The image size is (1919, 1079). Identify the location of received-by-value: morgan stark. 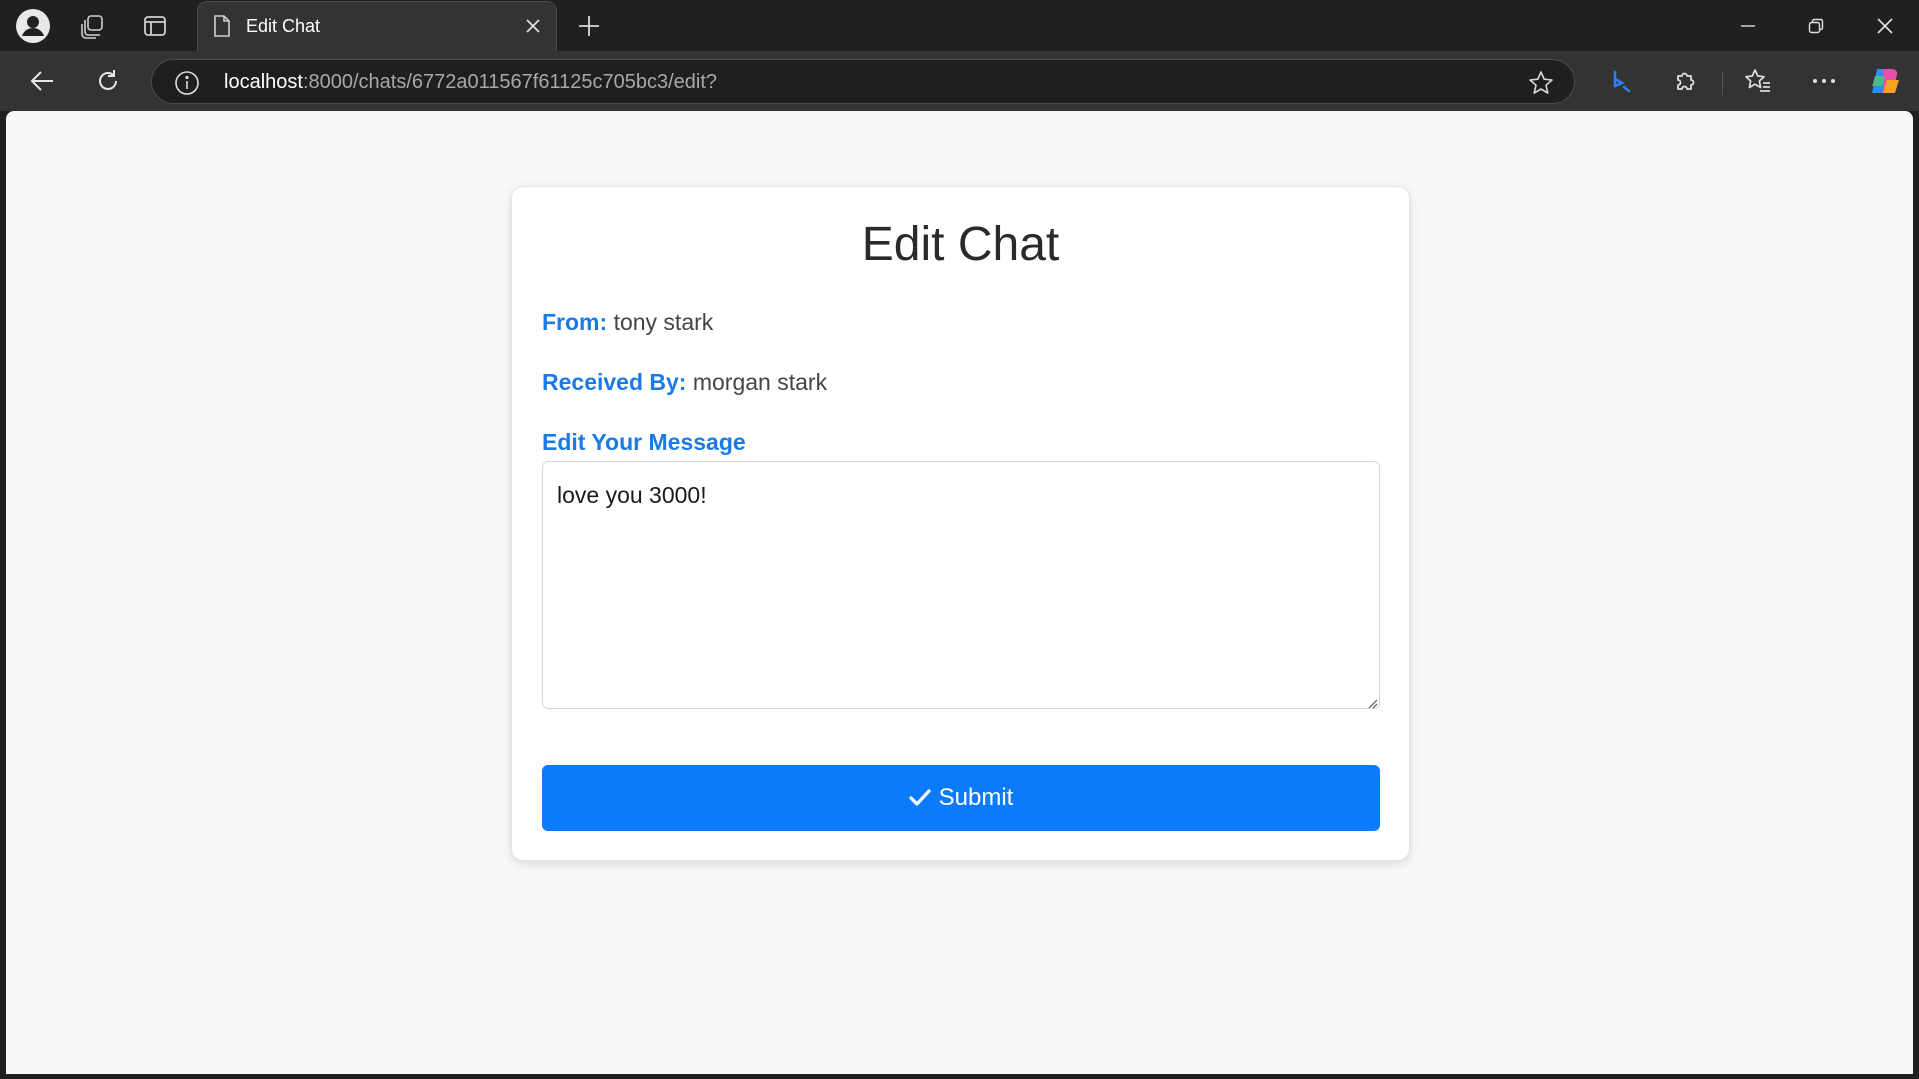
(760, 382).